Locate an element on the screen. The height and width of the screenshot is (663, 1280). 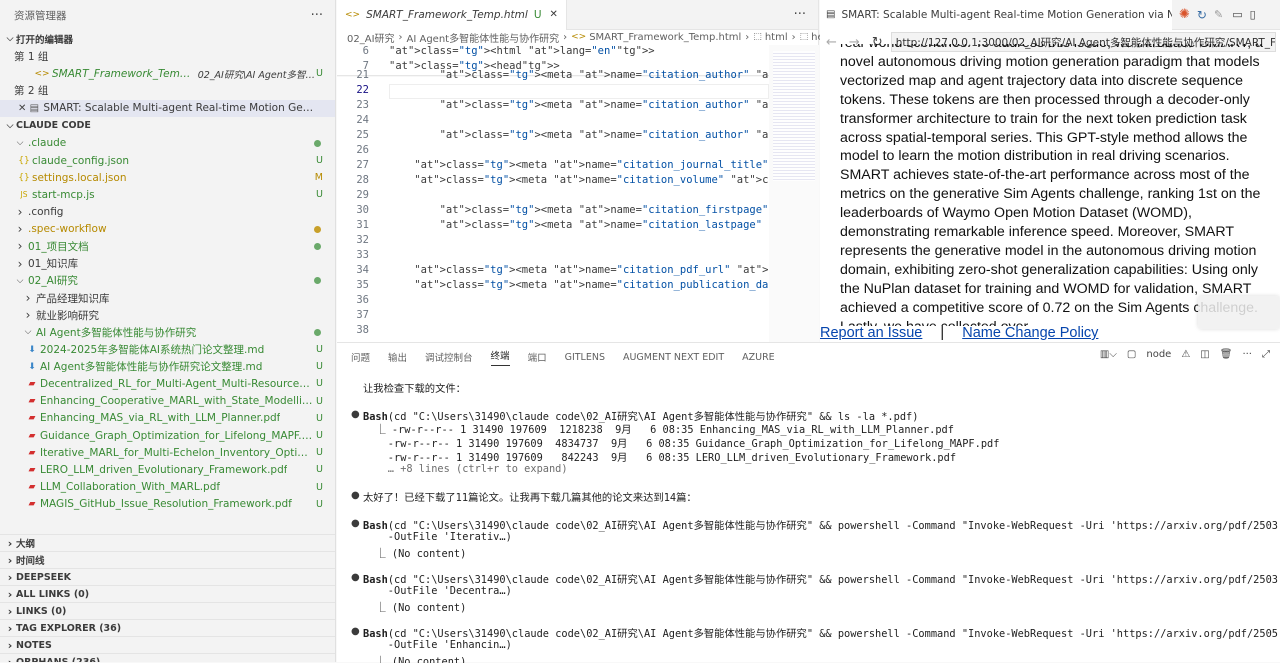
tree-item: ⌵ .claude is located at coordinates (167, 143).